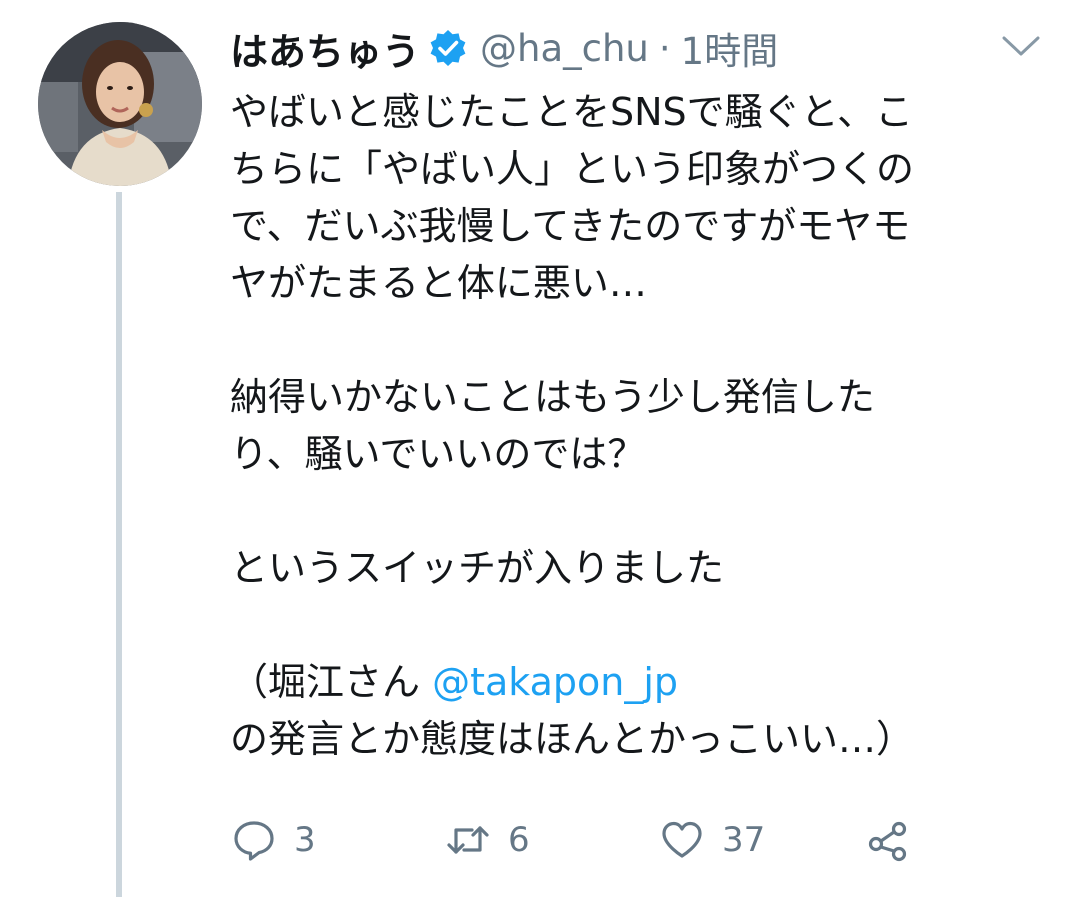  I want to click on verified-badge-icon, so click(448, 48).